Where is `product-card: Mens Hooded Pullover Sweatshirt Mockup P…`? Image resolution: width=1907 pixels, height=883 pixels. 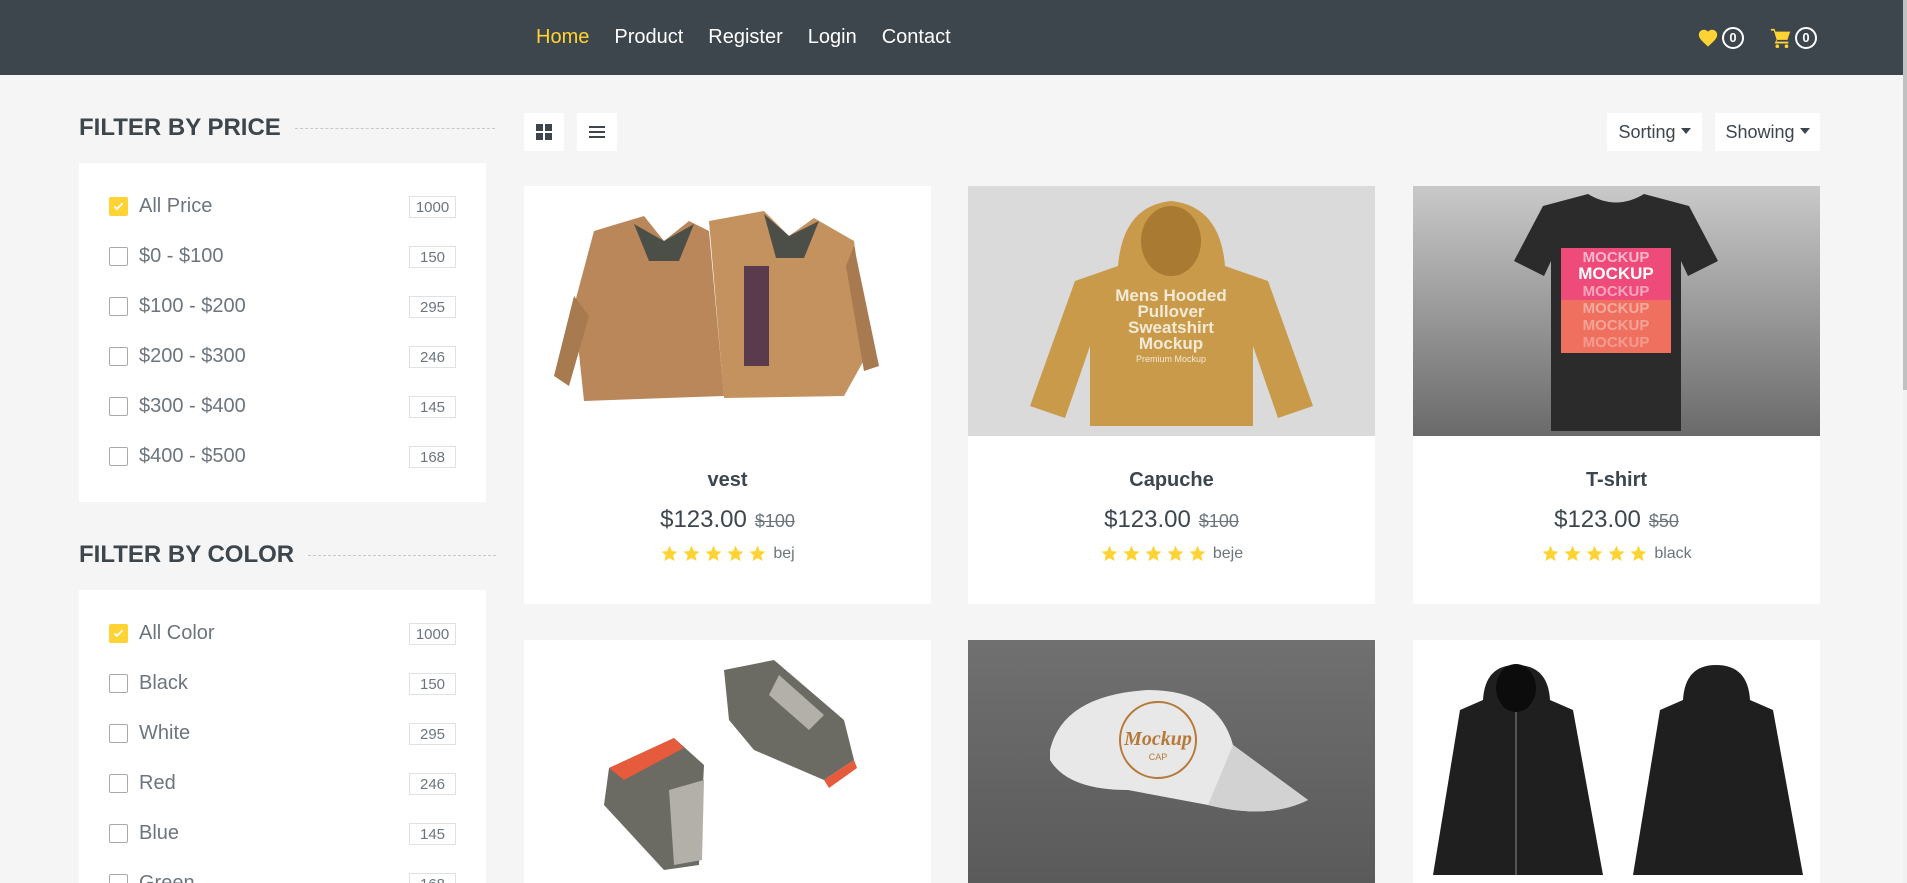 product-card: Mens Hooded Pullover Sweatshirt Mockup P… is located at coordinates (1171, 395).